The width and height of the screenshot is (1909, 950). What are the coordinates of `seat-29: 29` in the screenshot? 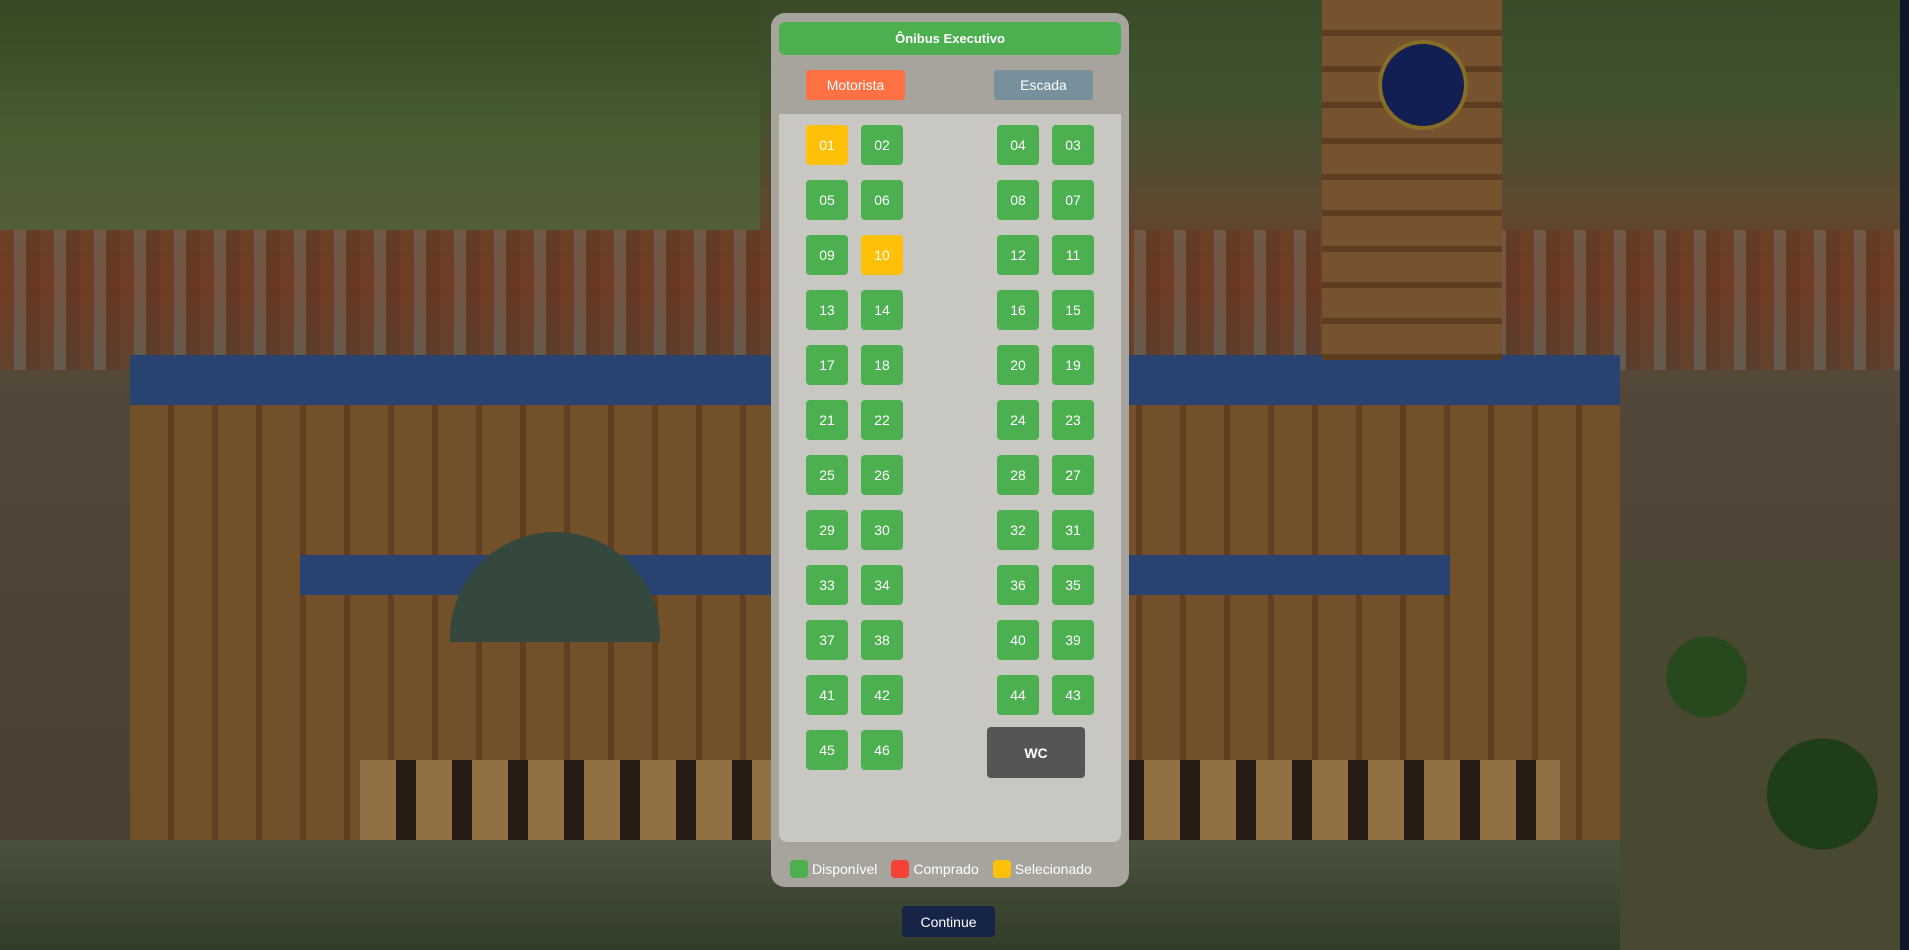 It's located at (827, 530).